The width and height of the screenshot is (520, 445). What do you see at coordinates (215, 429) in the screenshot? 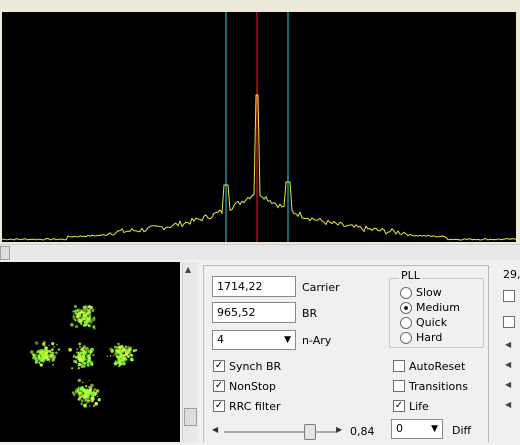
I see `slider-left-arrow-icon: ◀` at bounding box center [215, 429].